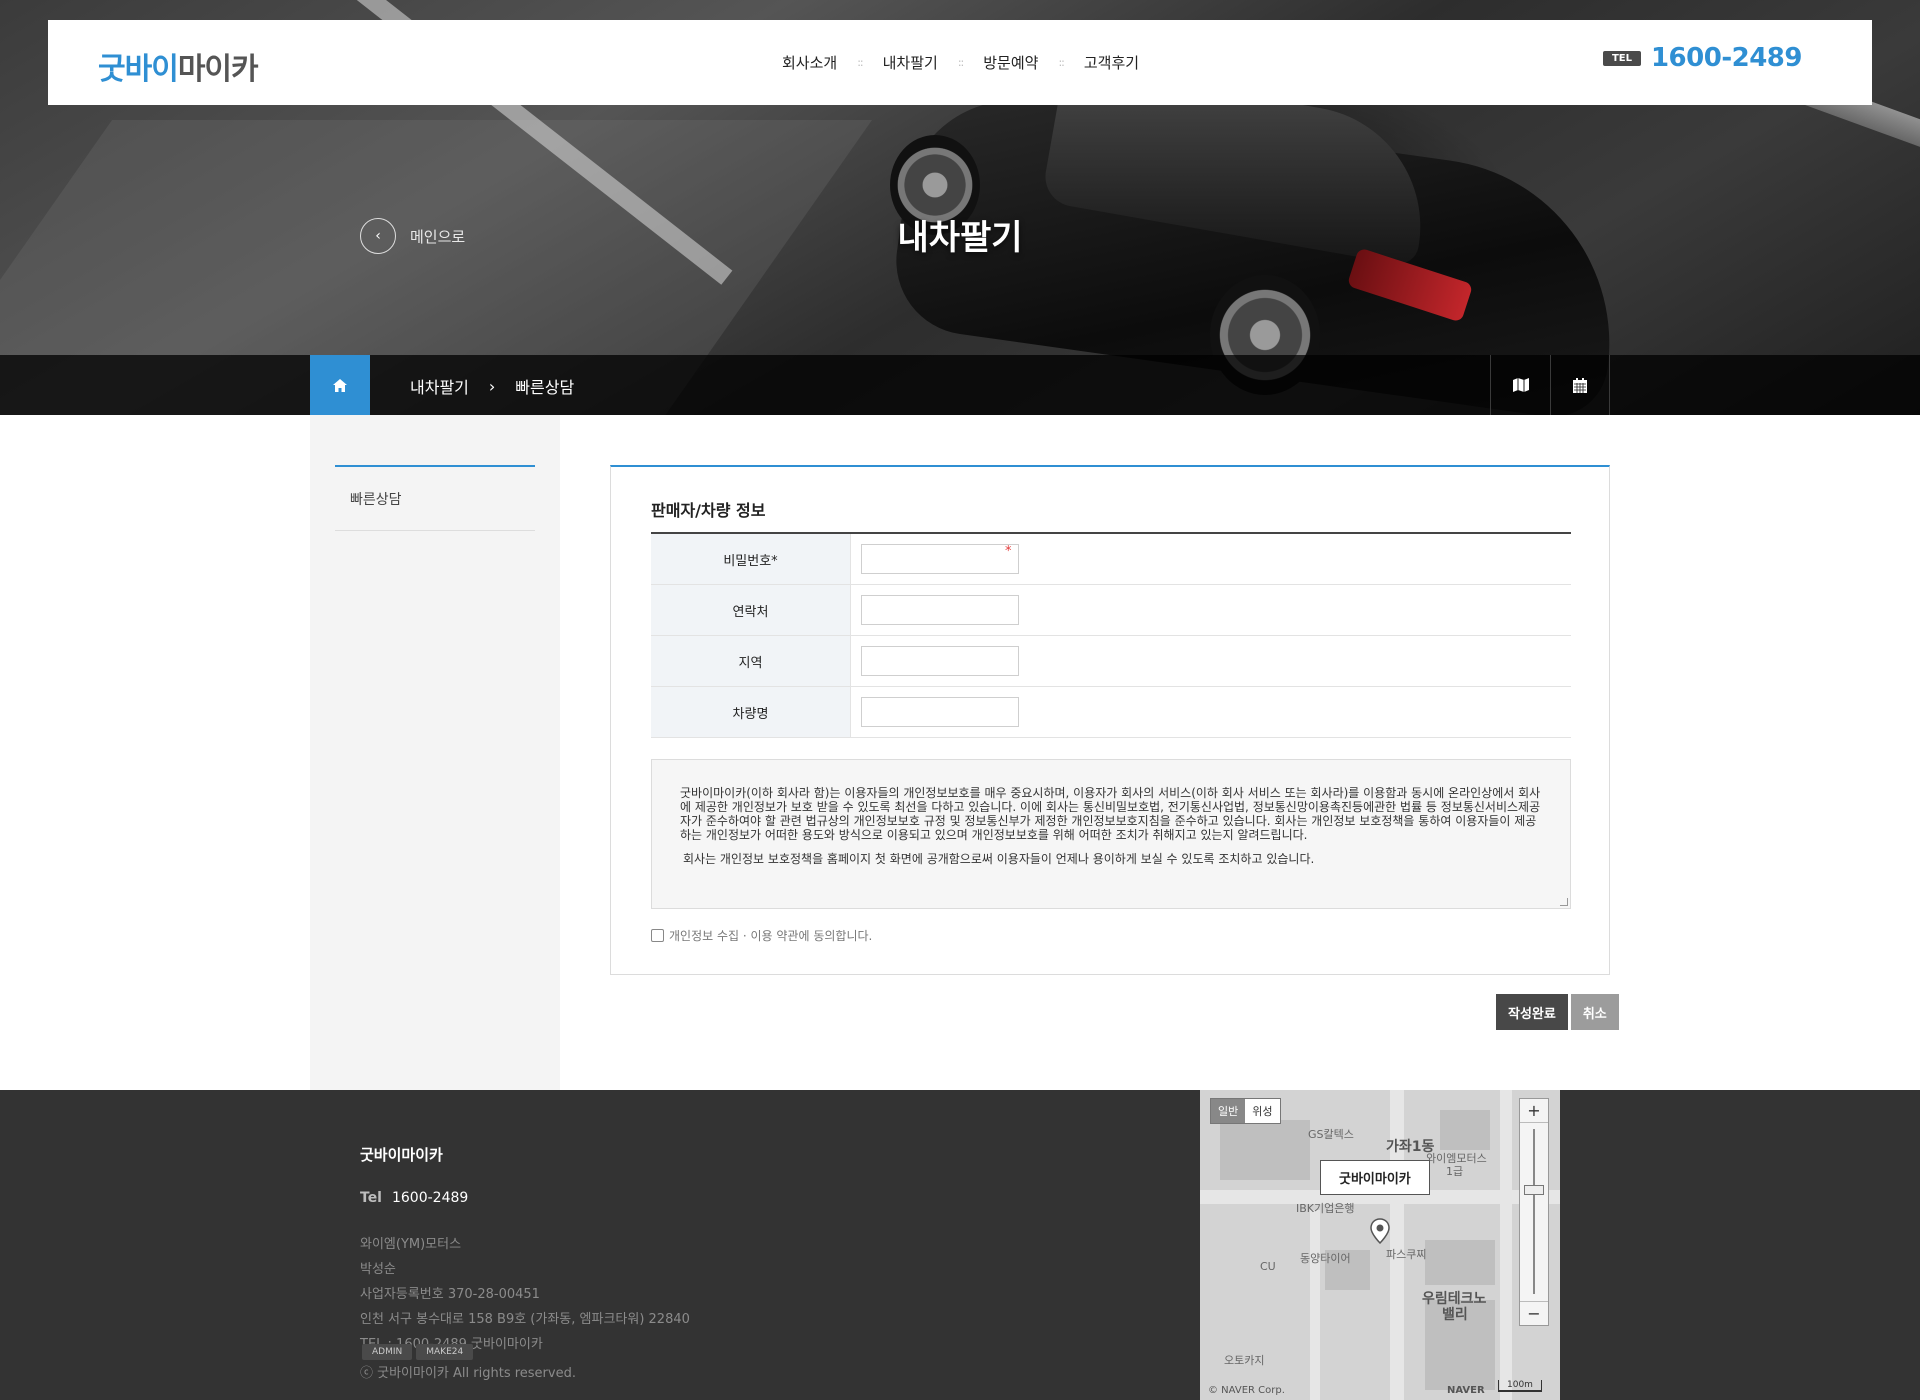 The image size is (1920, 1400). I want to click on make24-link: MAKE24, so click(445, 1352).